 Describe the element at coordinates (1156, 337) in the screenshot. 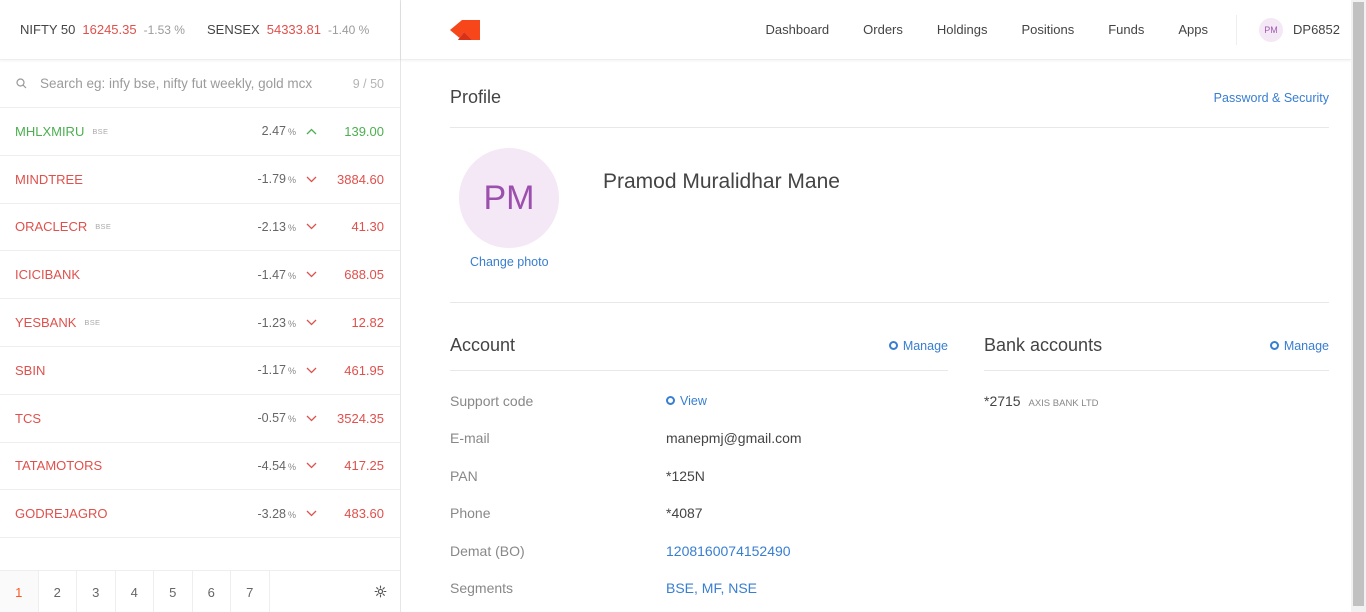

I see `bank-header: Bank accounts Manage` at that location.